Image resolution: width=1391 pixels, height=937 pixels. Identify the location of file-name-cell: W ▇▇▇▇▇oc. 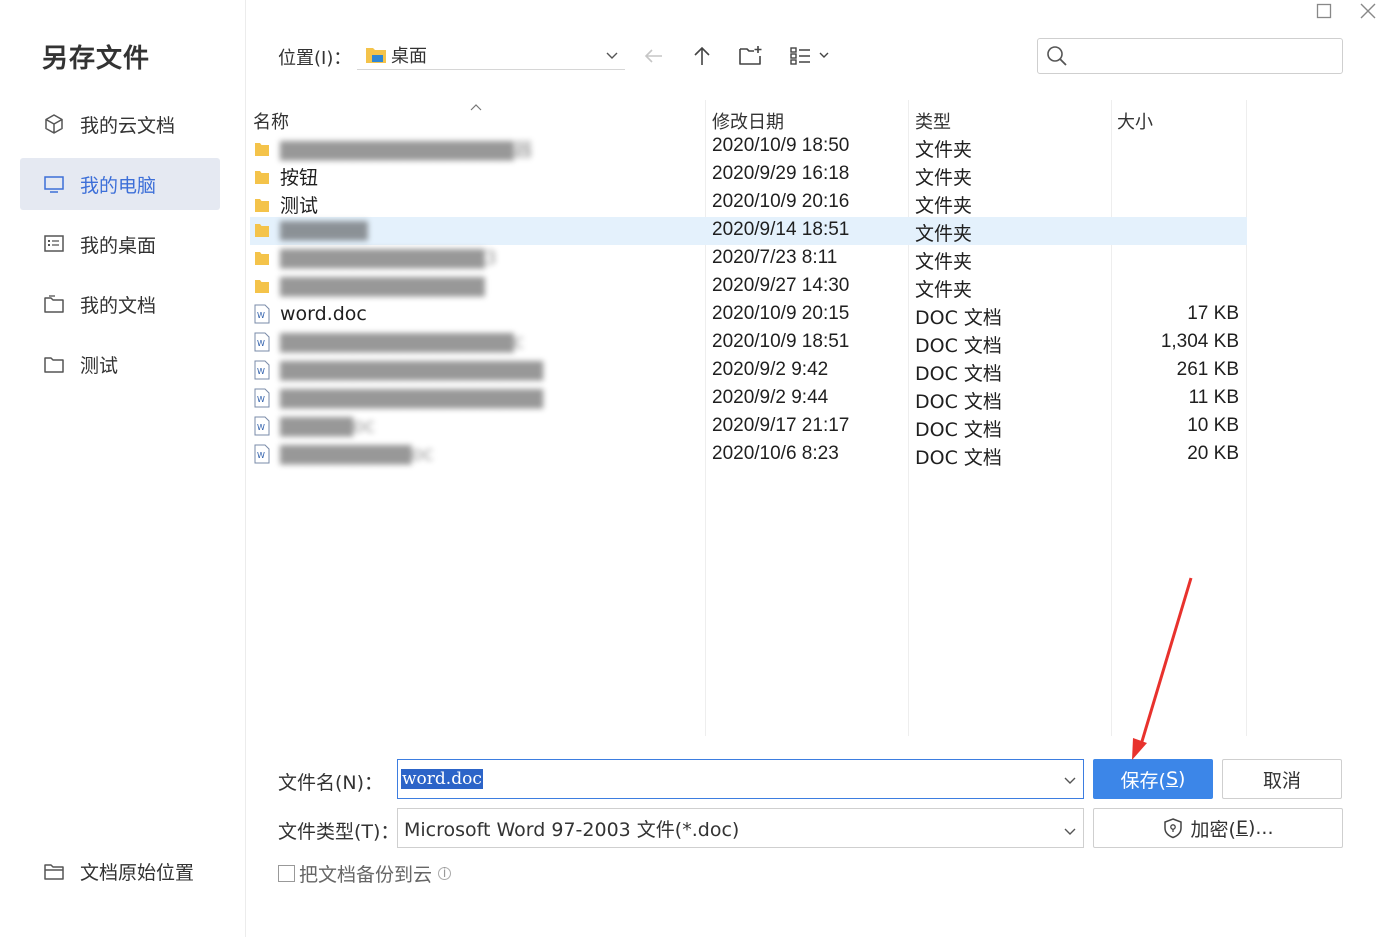
(314, 426).